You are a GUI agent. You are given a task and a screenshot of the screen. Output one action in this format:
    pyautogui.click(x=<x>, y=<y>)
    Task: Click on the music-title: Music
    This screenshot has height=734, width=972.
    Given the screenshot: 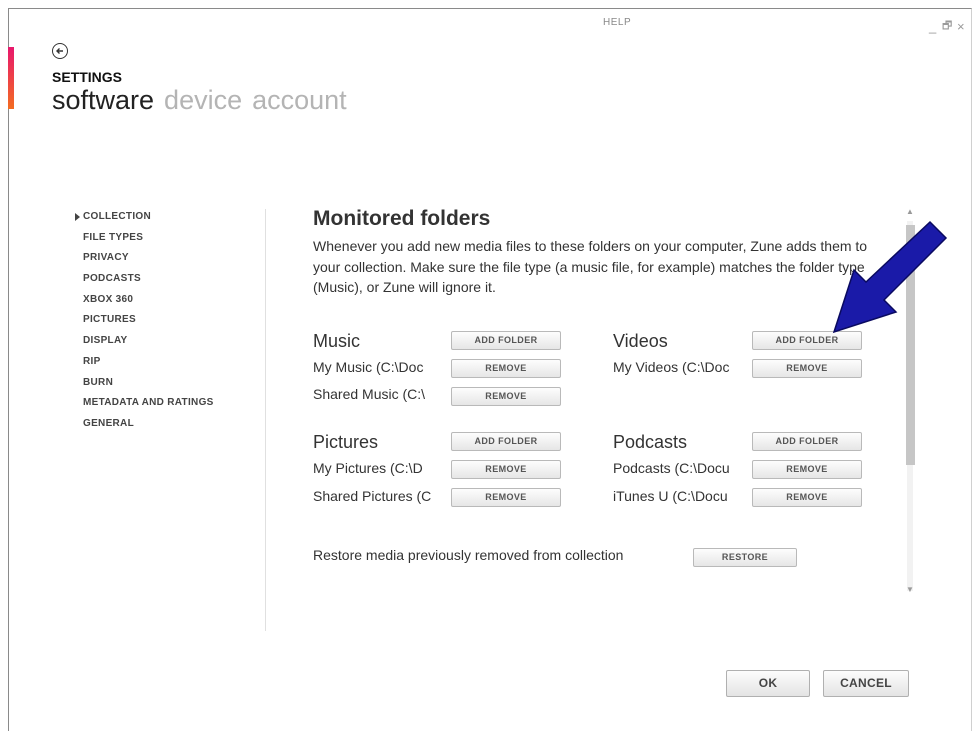 What is the action you would take?
    pyautogui.click(x=337, y=341)
    